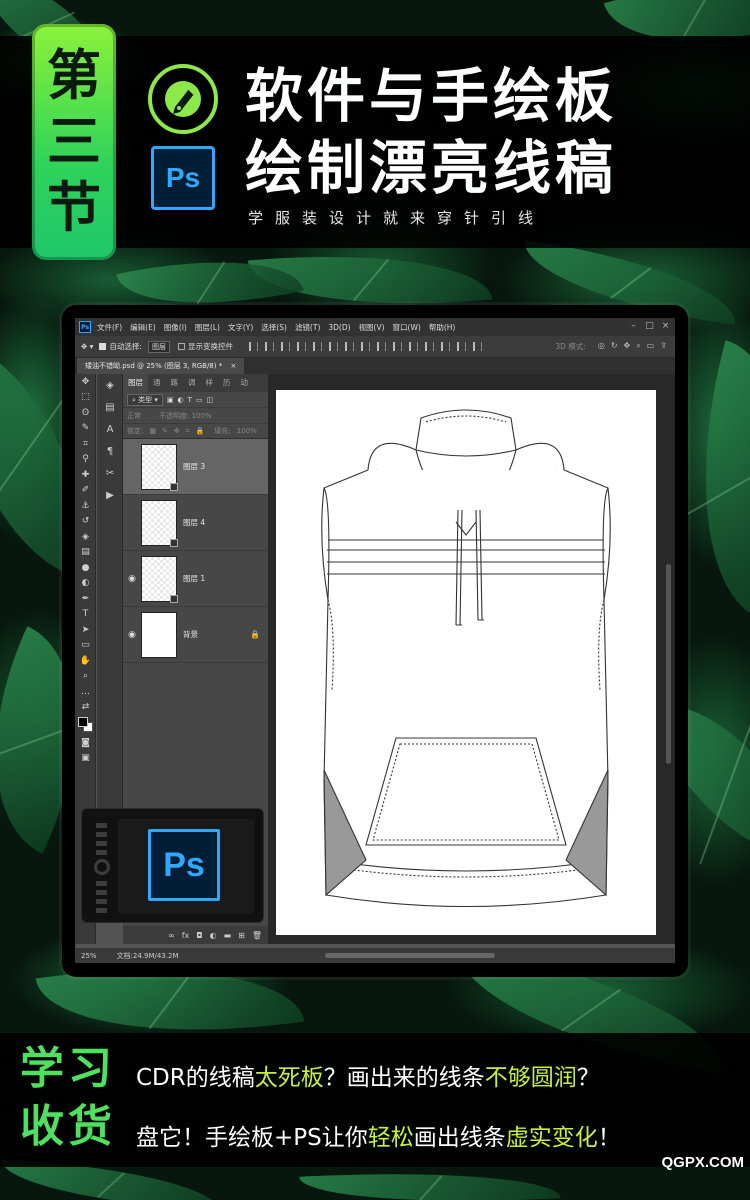 The width and height of the screenshot is (750, 1200). What do you see at coordinates (257, 935) in the screenshot?
I see `trash-icon: 🗑` at bounding box center [257, 935].